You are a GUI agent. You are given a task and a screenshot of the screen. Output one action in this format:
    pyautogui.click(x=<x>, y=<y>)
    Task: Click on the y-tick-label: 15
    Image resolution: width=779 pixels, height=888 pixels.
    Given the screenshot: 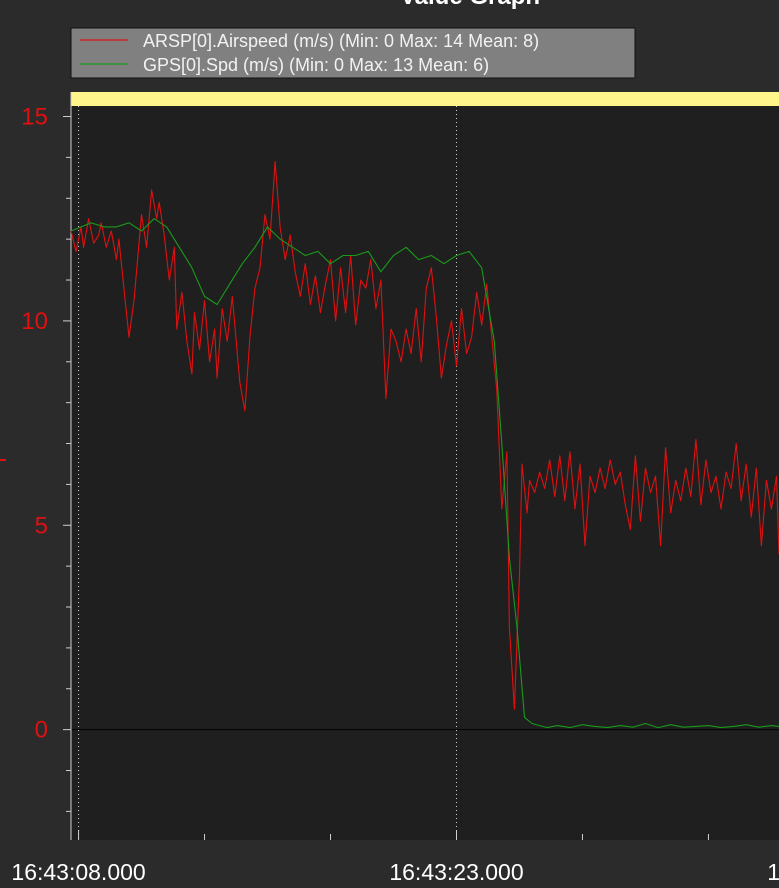 What is the action you would take?
    pyautogui.click(x=34, y=117)
    